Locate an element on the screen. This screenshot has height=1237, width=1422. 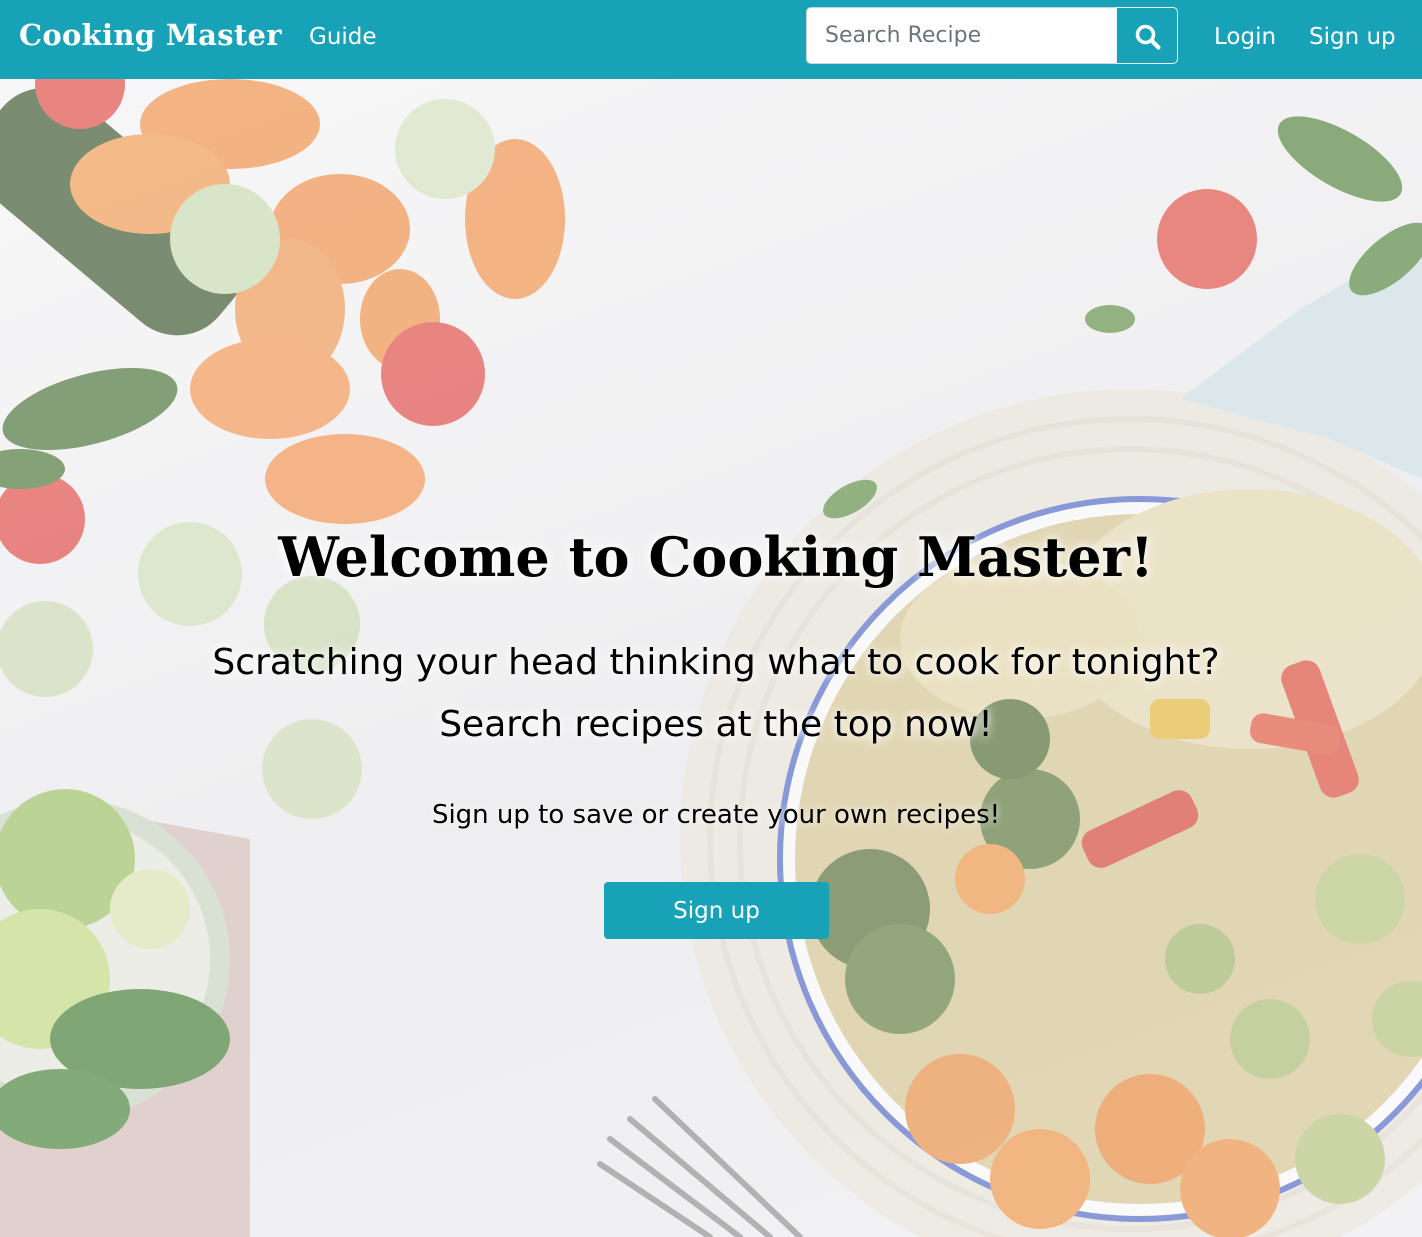
nav-guide-link: Guide is located at coordinates (343, 37).